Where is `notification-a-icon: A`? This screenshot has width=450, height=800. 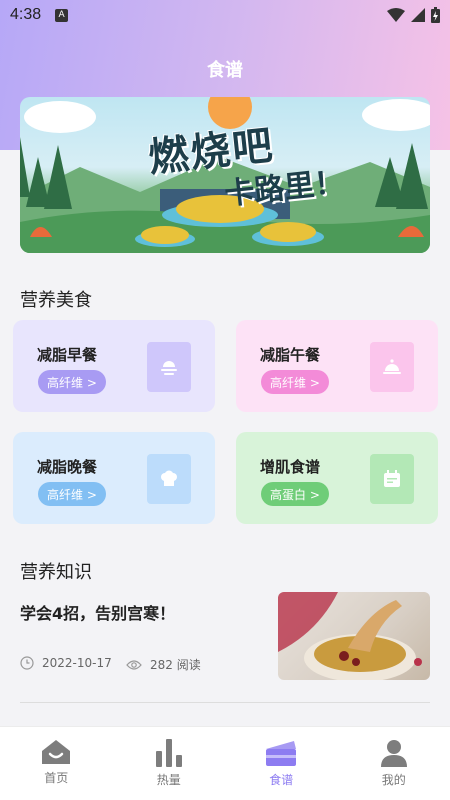
notification-a-icon: A is located at coordinates (62, 15).